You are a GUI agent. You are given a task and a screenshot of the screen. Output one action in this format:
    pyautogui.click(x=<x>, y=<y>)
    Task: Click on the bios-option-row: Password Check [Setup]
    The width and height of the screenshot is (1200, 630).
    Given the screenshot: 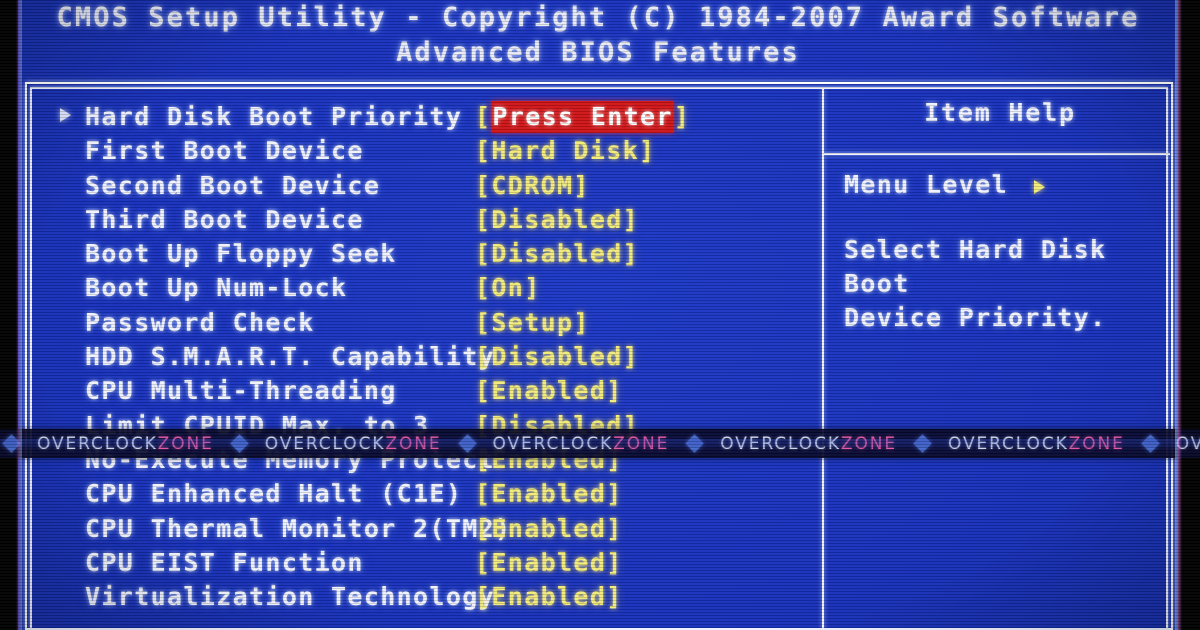 What is the action you would take?
    pyautogui.click(x=427, y=323)
    